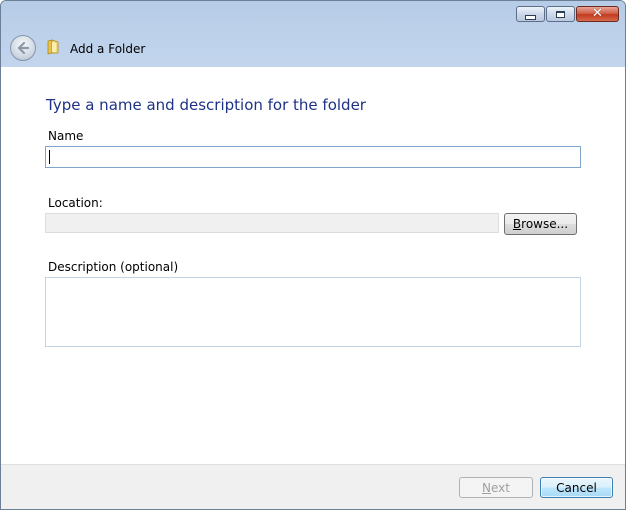 This screenshot has width=626, height=510. What do you see at coordinates (500, 487) in the screenshot?
I see `next-label-rest: ext` at bounding box center [500, 487].